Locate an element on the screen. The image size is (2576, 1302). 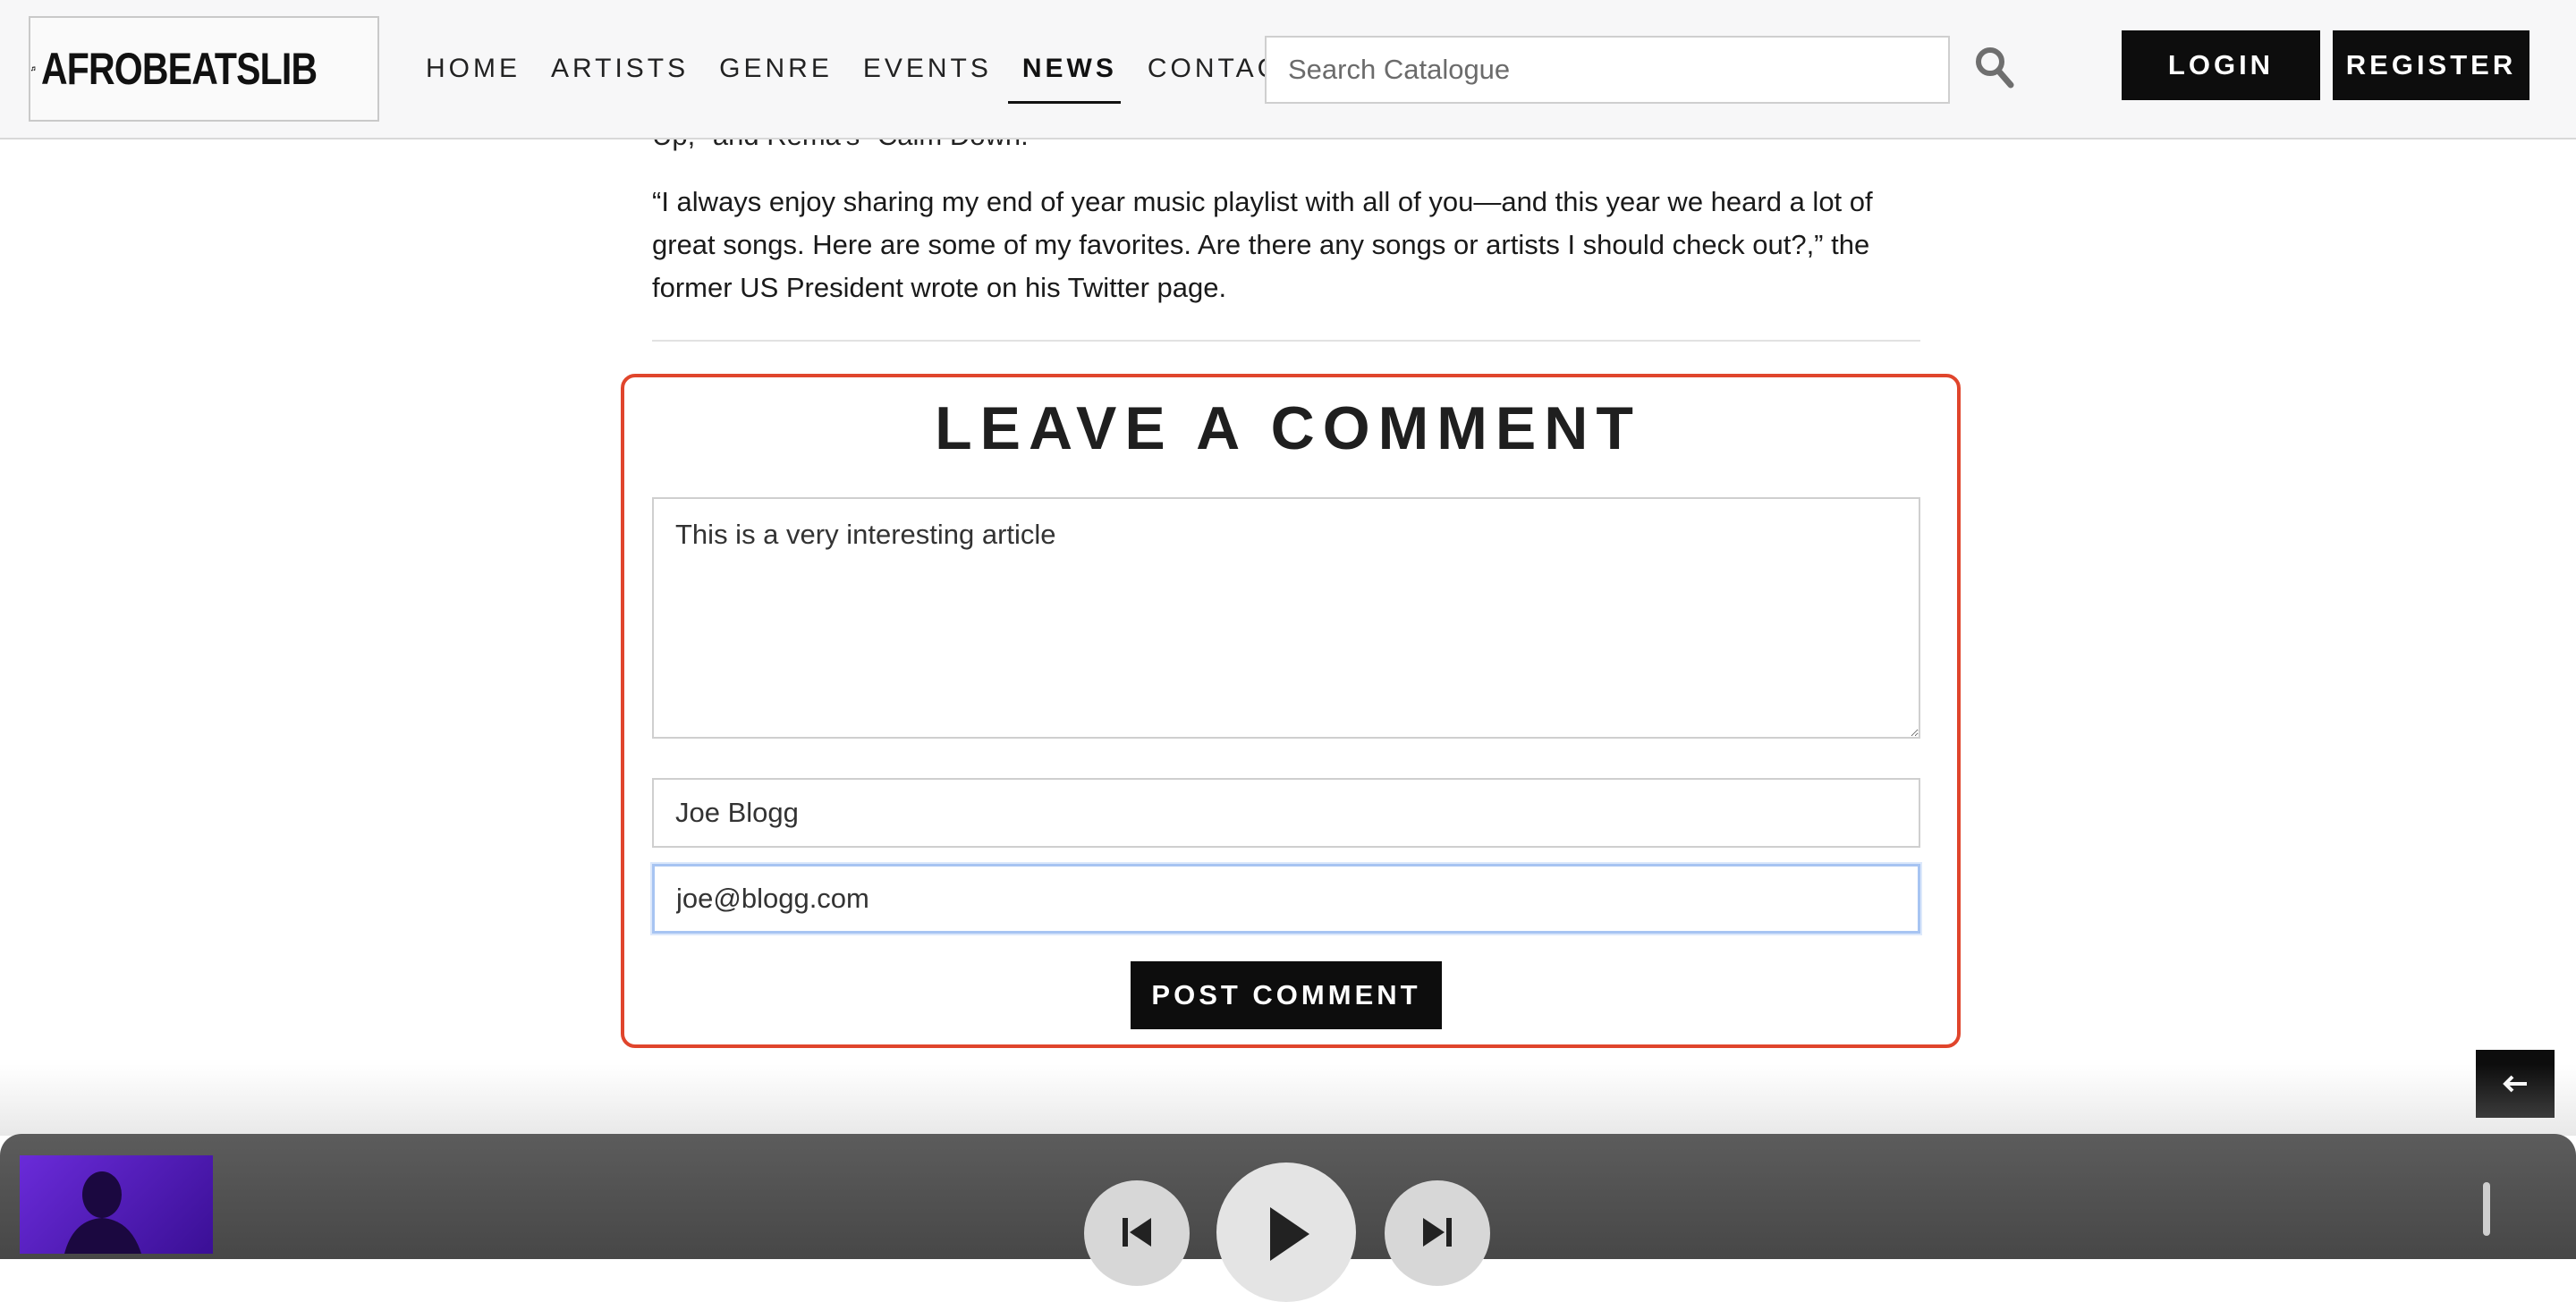
site-logo: AFROBEATSLIB is located at coordinates (204, 69).